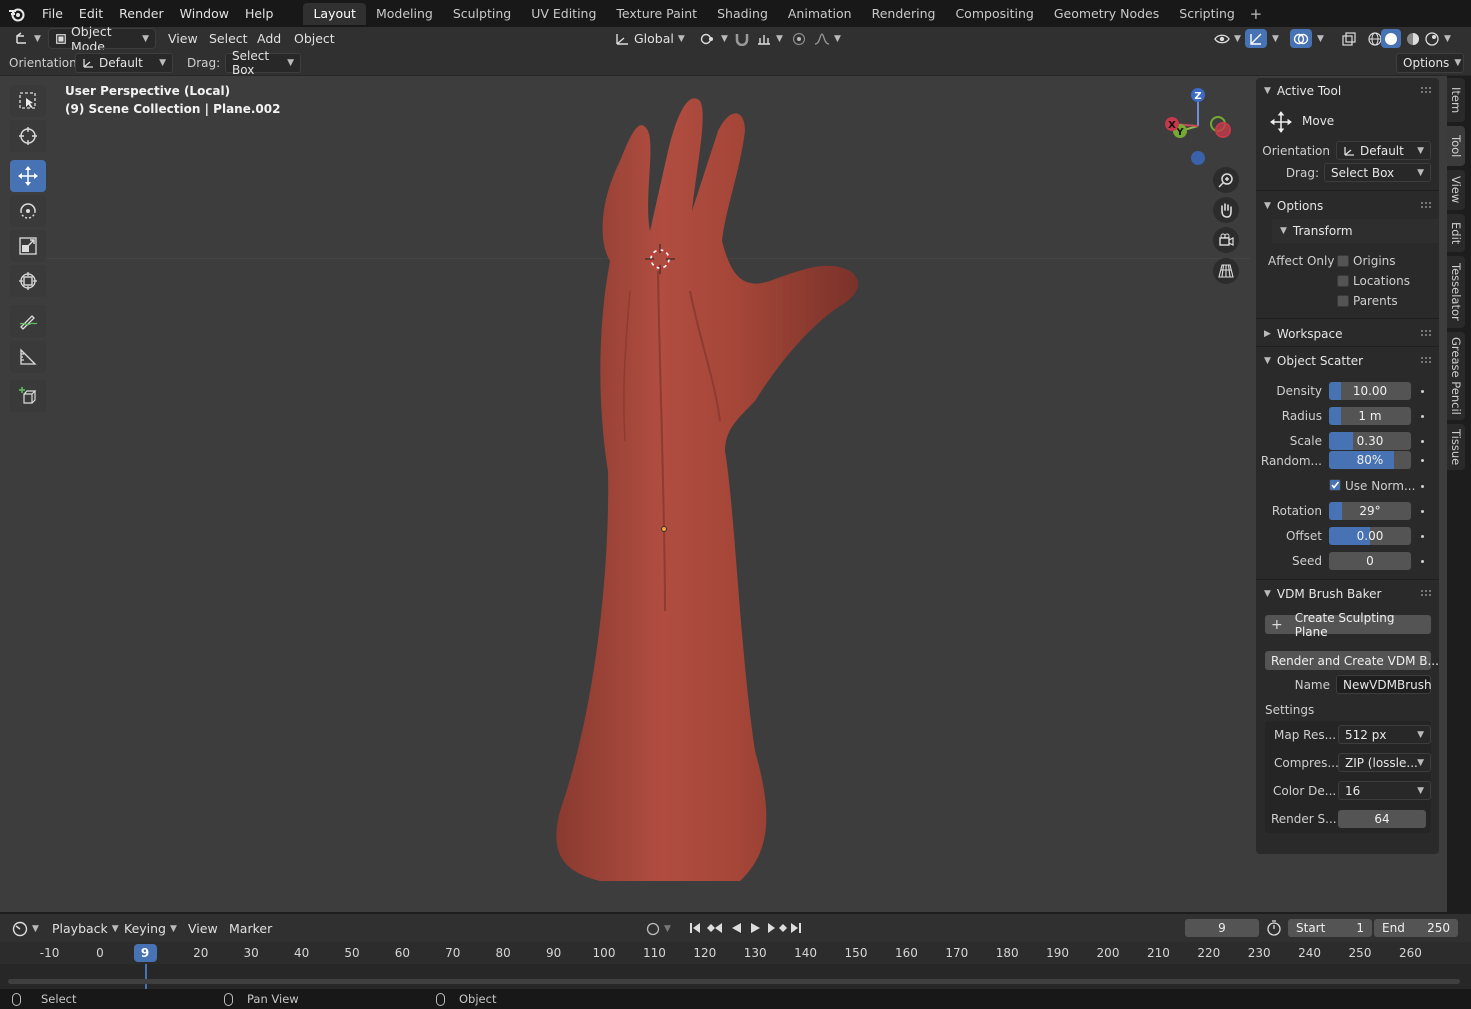  Describe the element at coordinates (1275, 38) in the screenshot. I see `gizmo-dropdown: ▼` at that location.